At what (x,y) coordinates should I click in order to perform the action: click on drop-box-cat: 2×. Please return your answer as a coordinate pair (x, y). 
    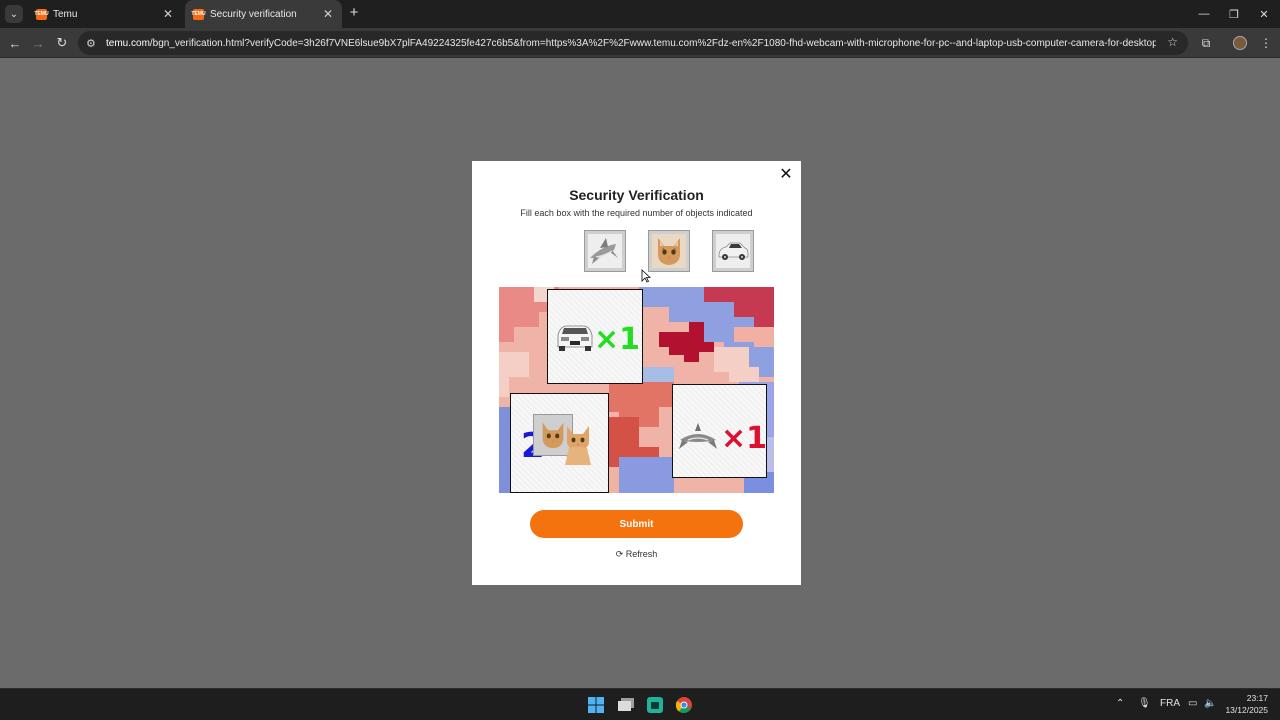
    Looking at the image, I should click on (559, 443).